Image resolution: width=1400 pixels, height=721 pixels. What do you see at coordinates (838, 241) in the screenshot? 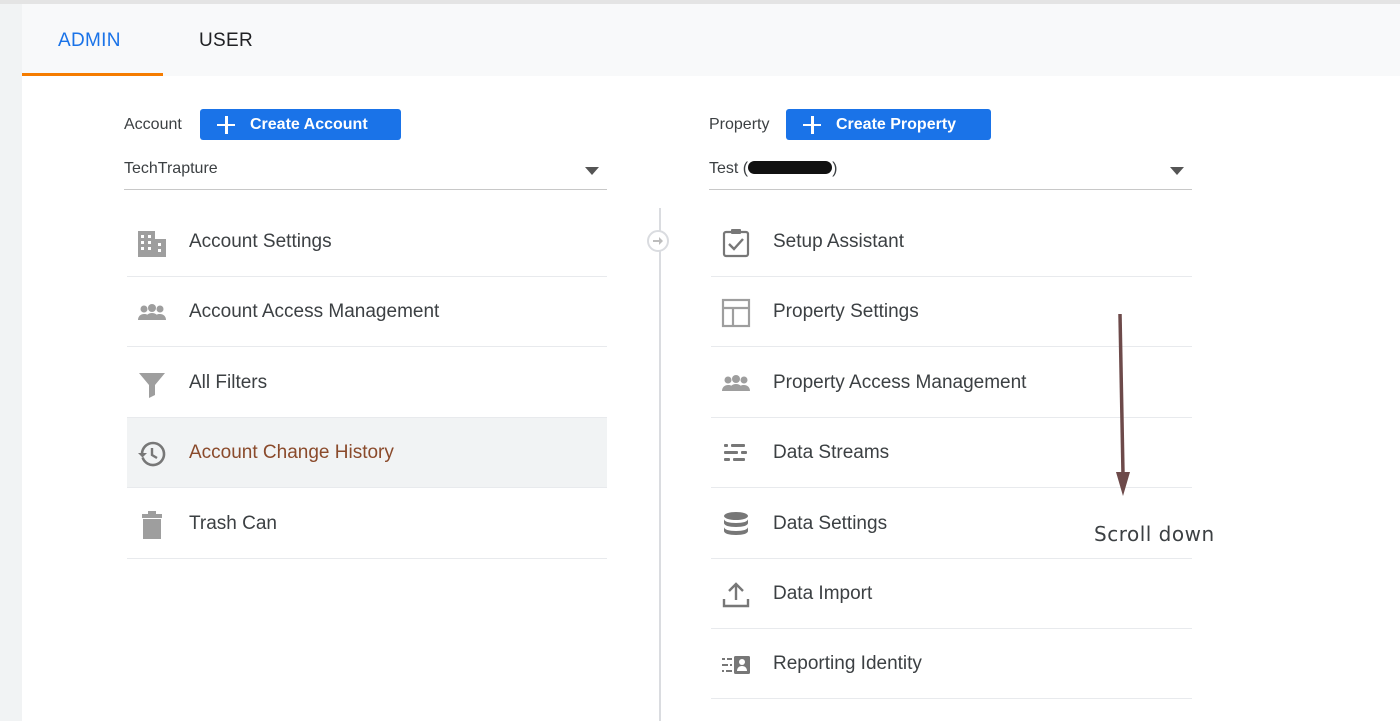
I see `menu-item-label: Setup Assistant` at bounding box center [838, 241].